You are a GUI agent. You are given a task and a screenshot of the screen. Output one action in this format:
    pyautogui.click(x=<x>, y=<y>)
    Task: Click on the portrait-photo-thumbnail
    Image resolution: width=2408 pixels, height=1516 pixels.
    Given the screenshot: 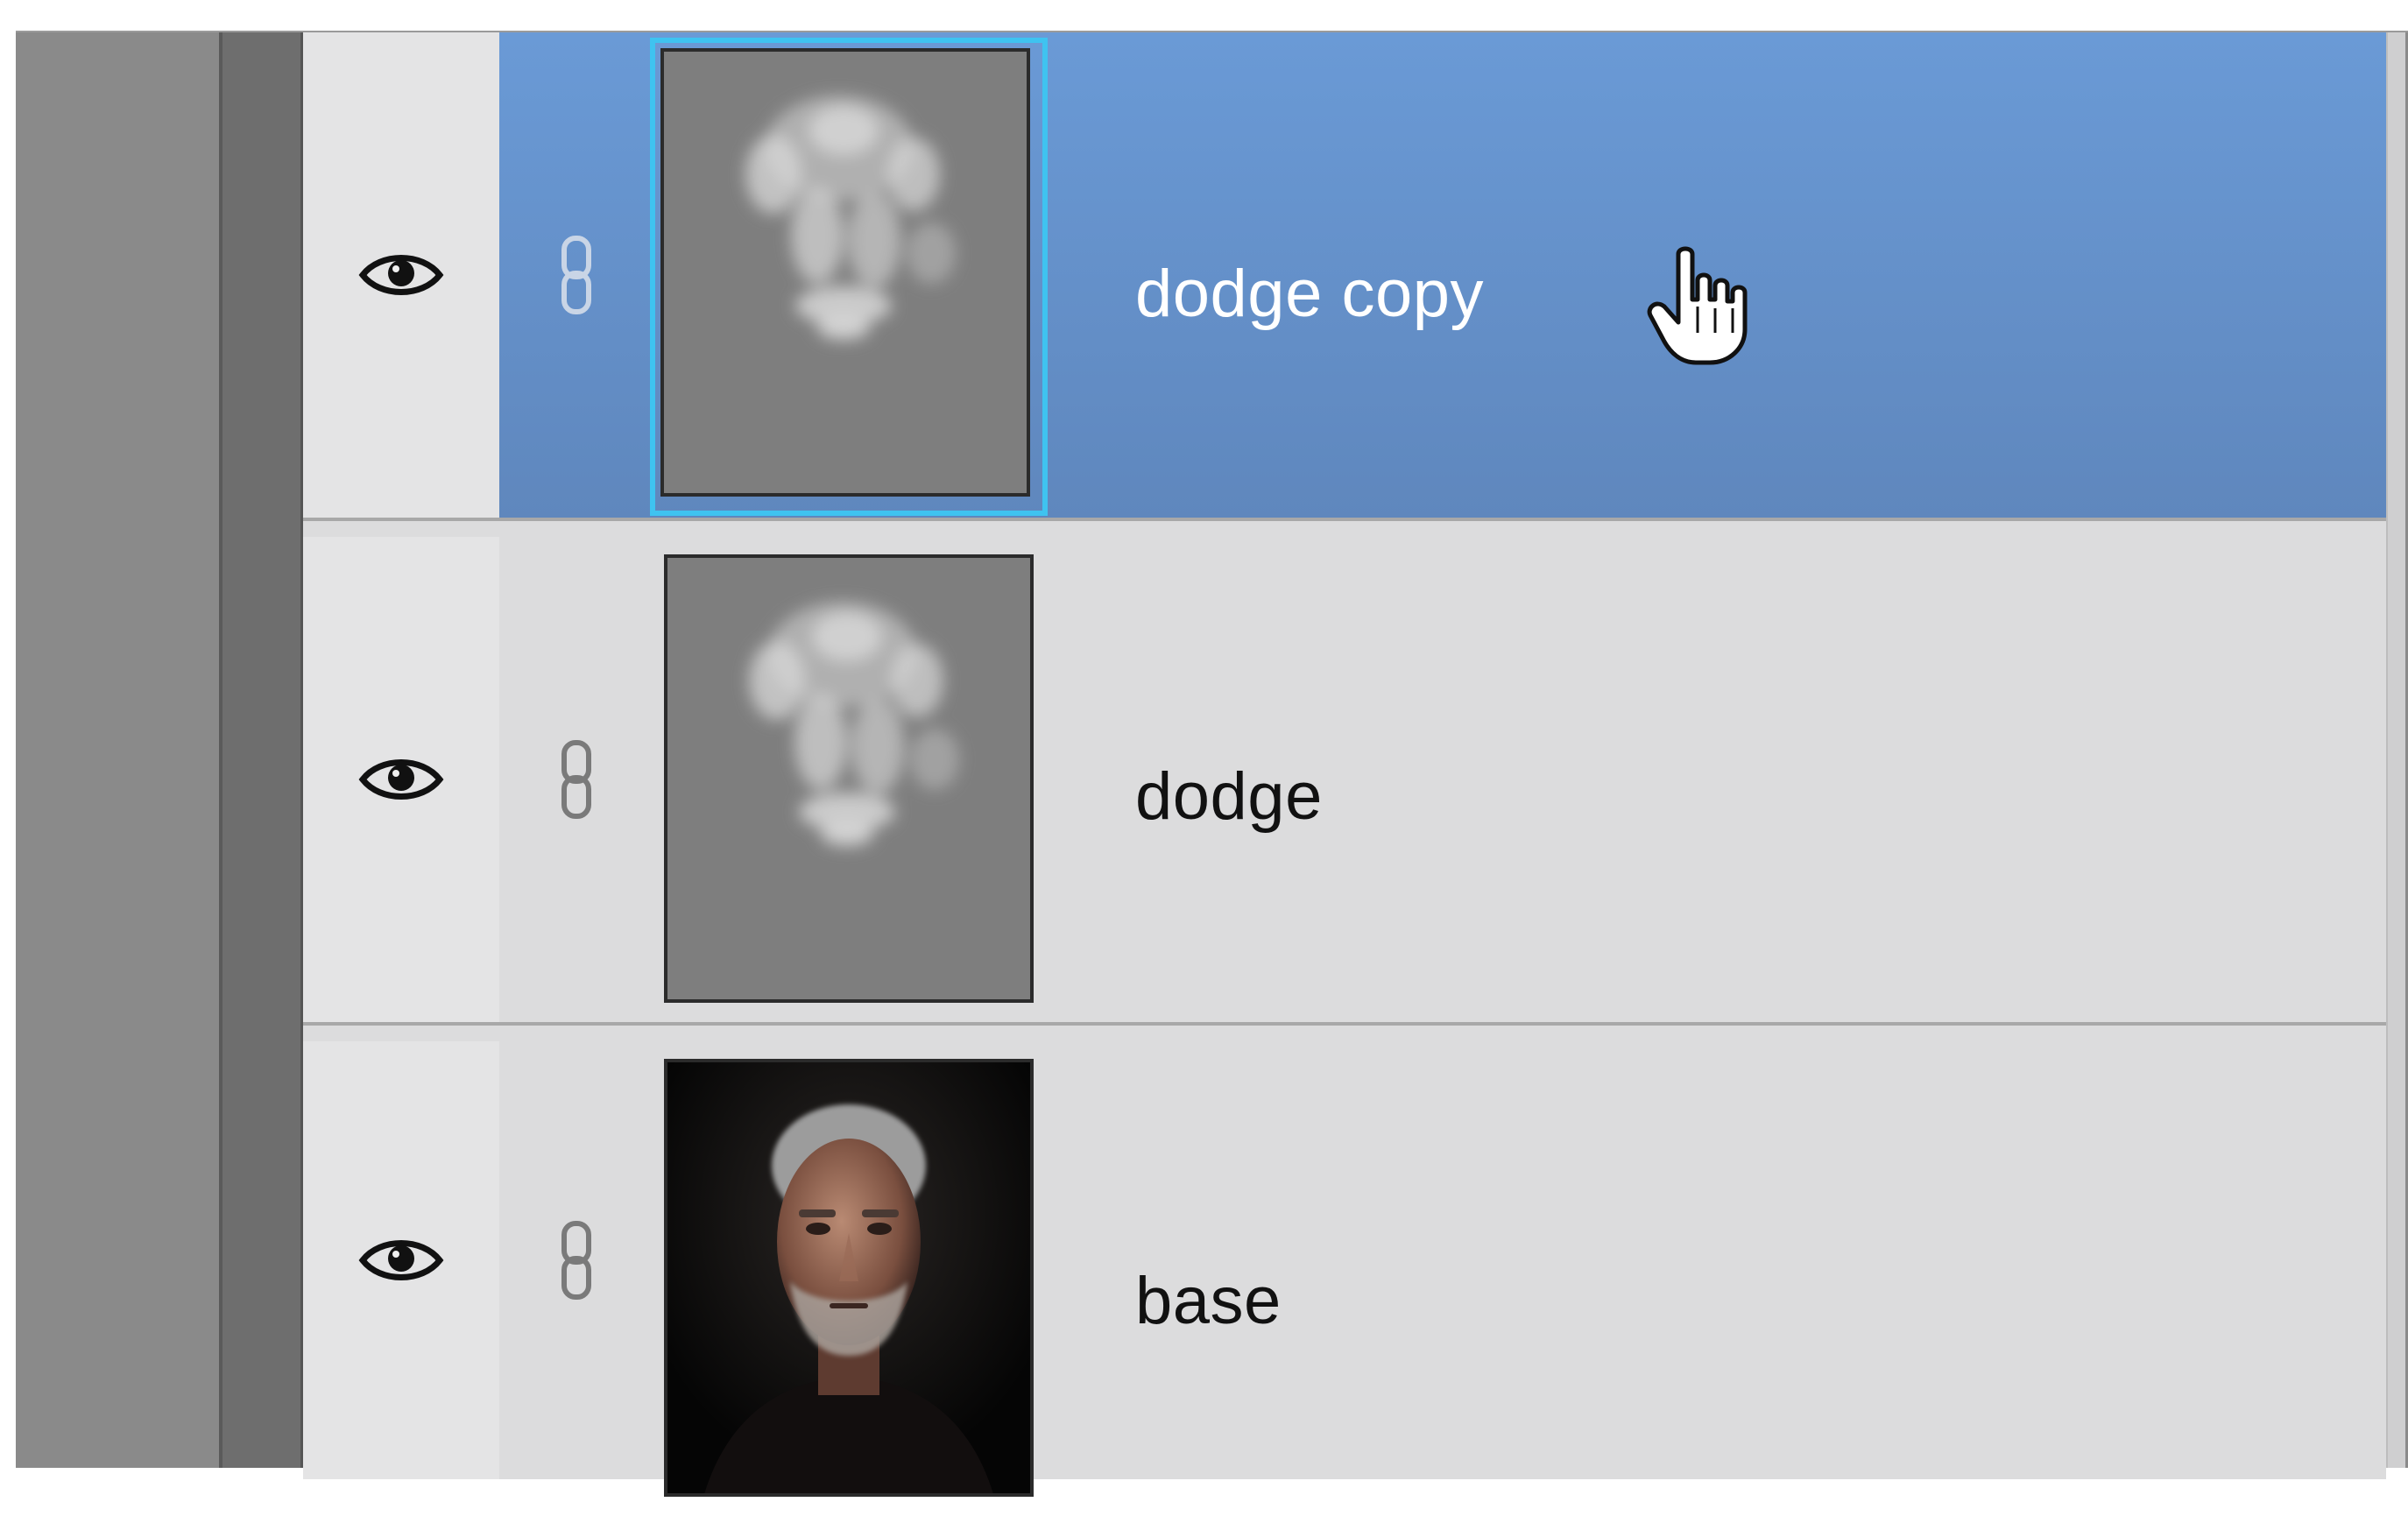 What is the action you would take?
    pyautogui.click(x=849, y=1278)
    